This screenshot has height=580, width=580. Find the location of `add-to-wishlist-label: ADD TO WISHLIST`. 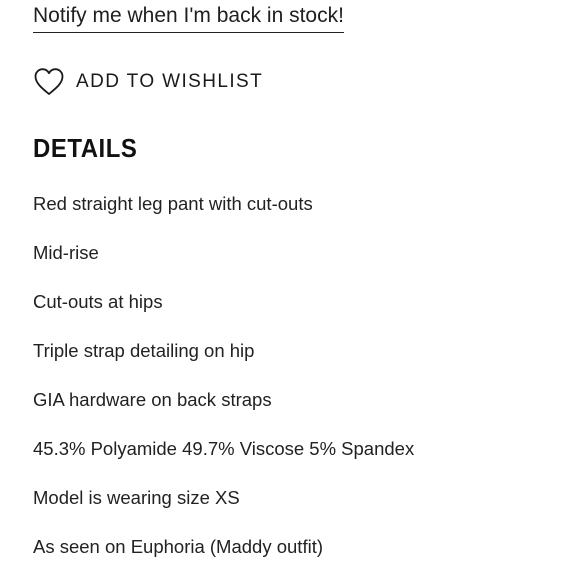

add-to-wishlist-label: ADD TO WISHLIST is located at coordinates (170, 81).